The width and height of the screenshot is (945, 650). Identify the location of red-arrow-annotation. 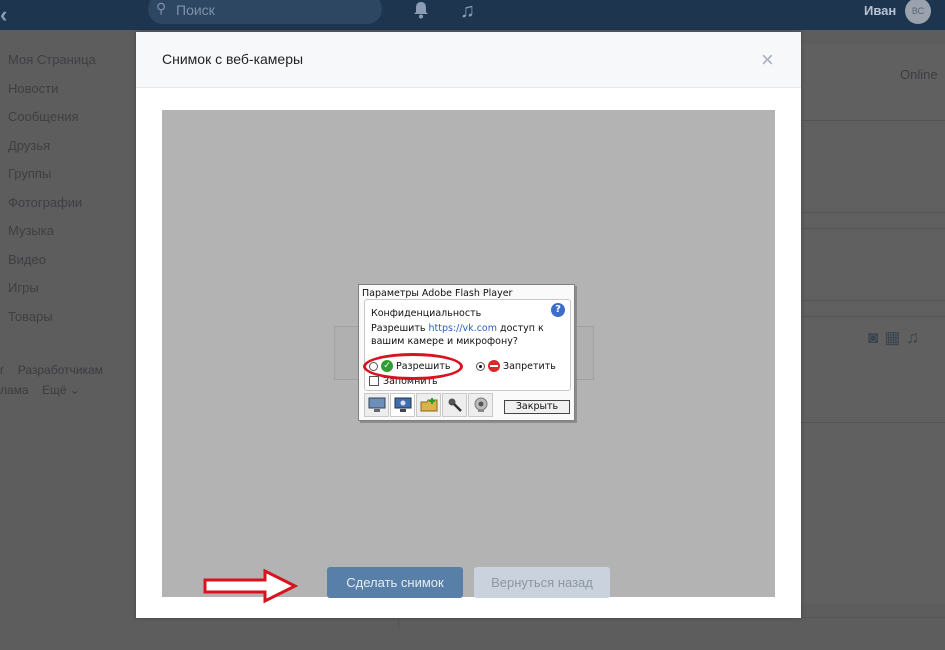
(251, 586).